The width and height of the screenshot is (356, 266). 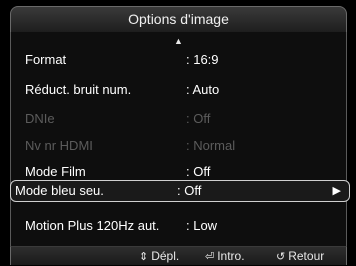 What do you see at coordinates (281, 257) in the screenshot?
I see `return-icon: ↺` at bounding box center [281, 257].